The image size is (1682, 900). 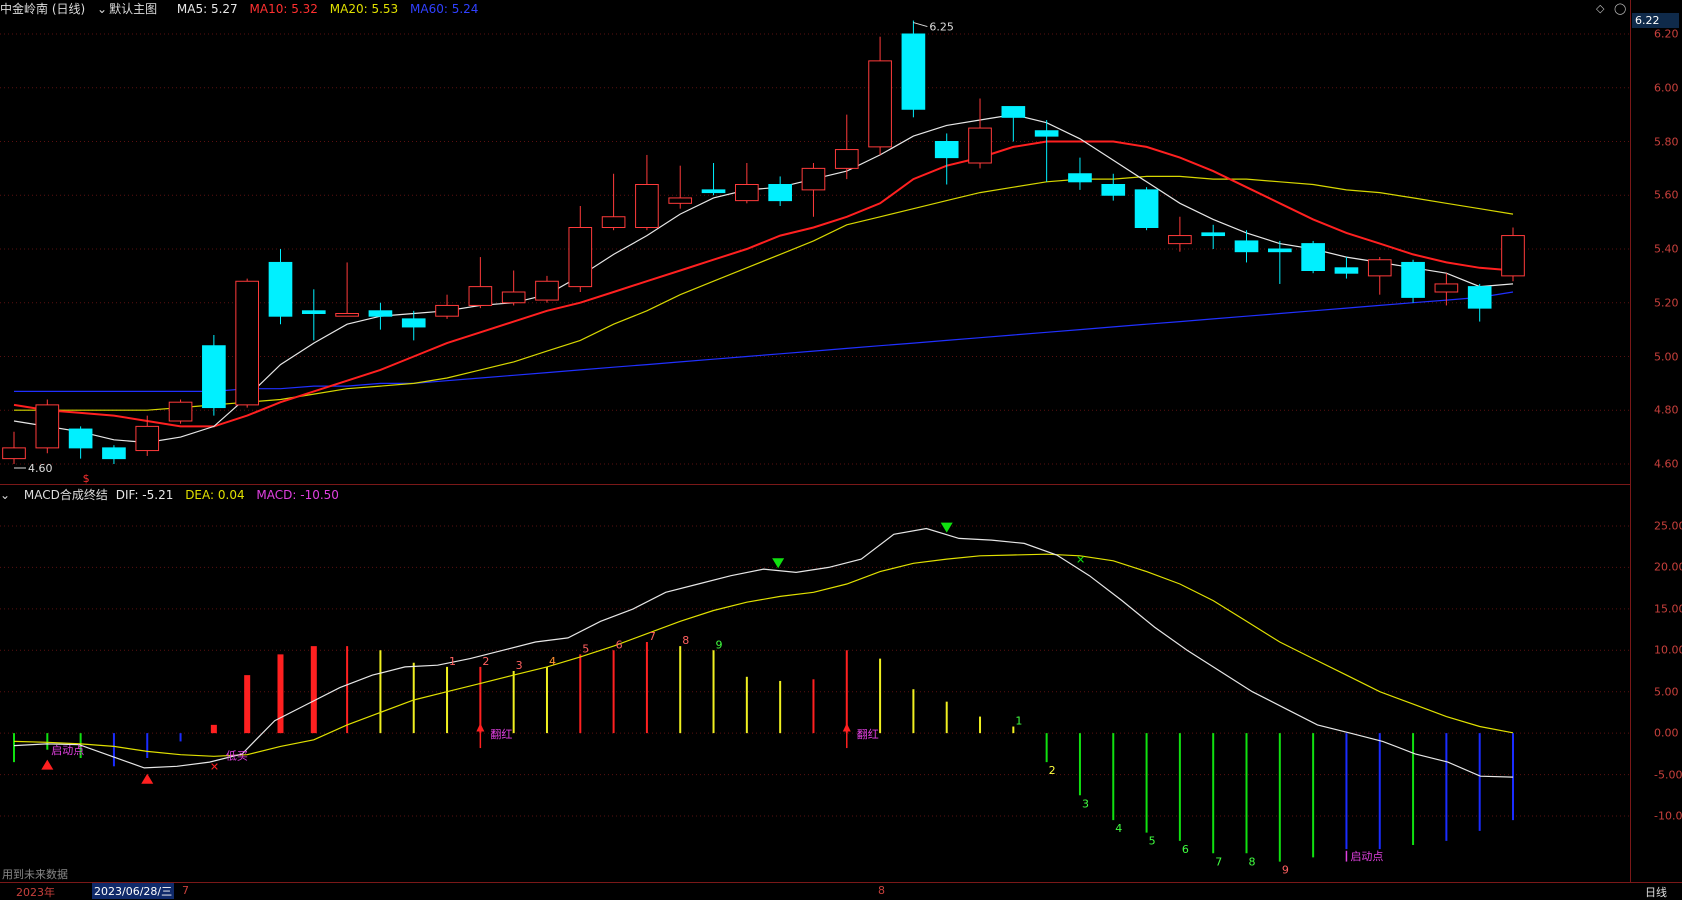 What do you see at coordinates (1668, 816) in the screenshot?
I see `macd-tick-label: -10.00` at bounding box center [1668, 816].